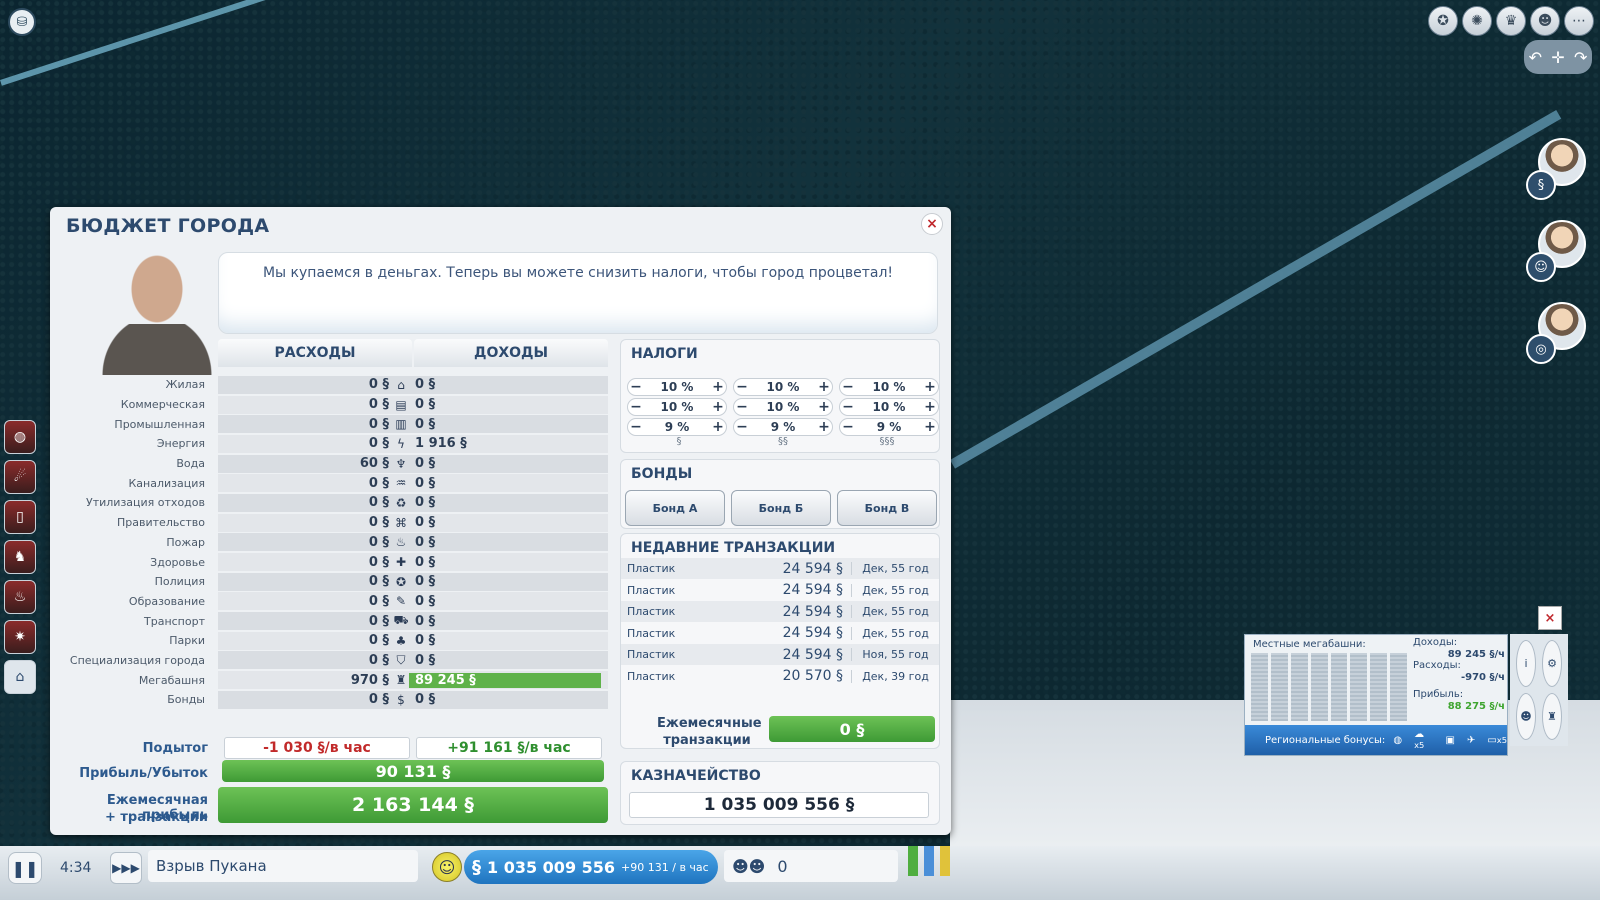 The image size is (1600, 900). I want to click on friends-icon: ☻, so click(1545, 21).